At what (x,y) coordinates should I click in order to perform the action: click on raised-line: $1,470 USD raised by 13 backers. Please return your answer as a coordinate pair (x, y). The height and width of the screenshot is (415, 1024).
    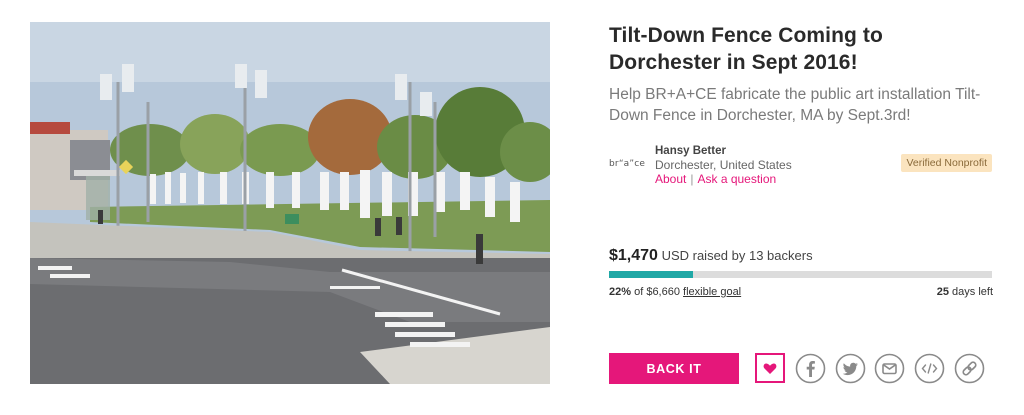
    Looking at the image, I should click on (801, 256).